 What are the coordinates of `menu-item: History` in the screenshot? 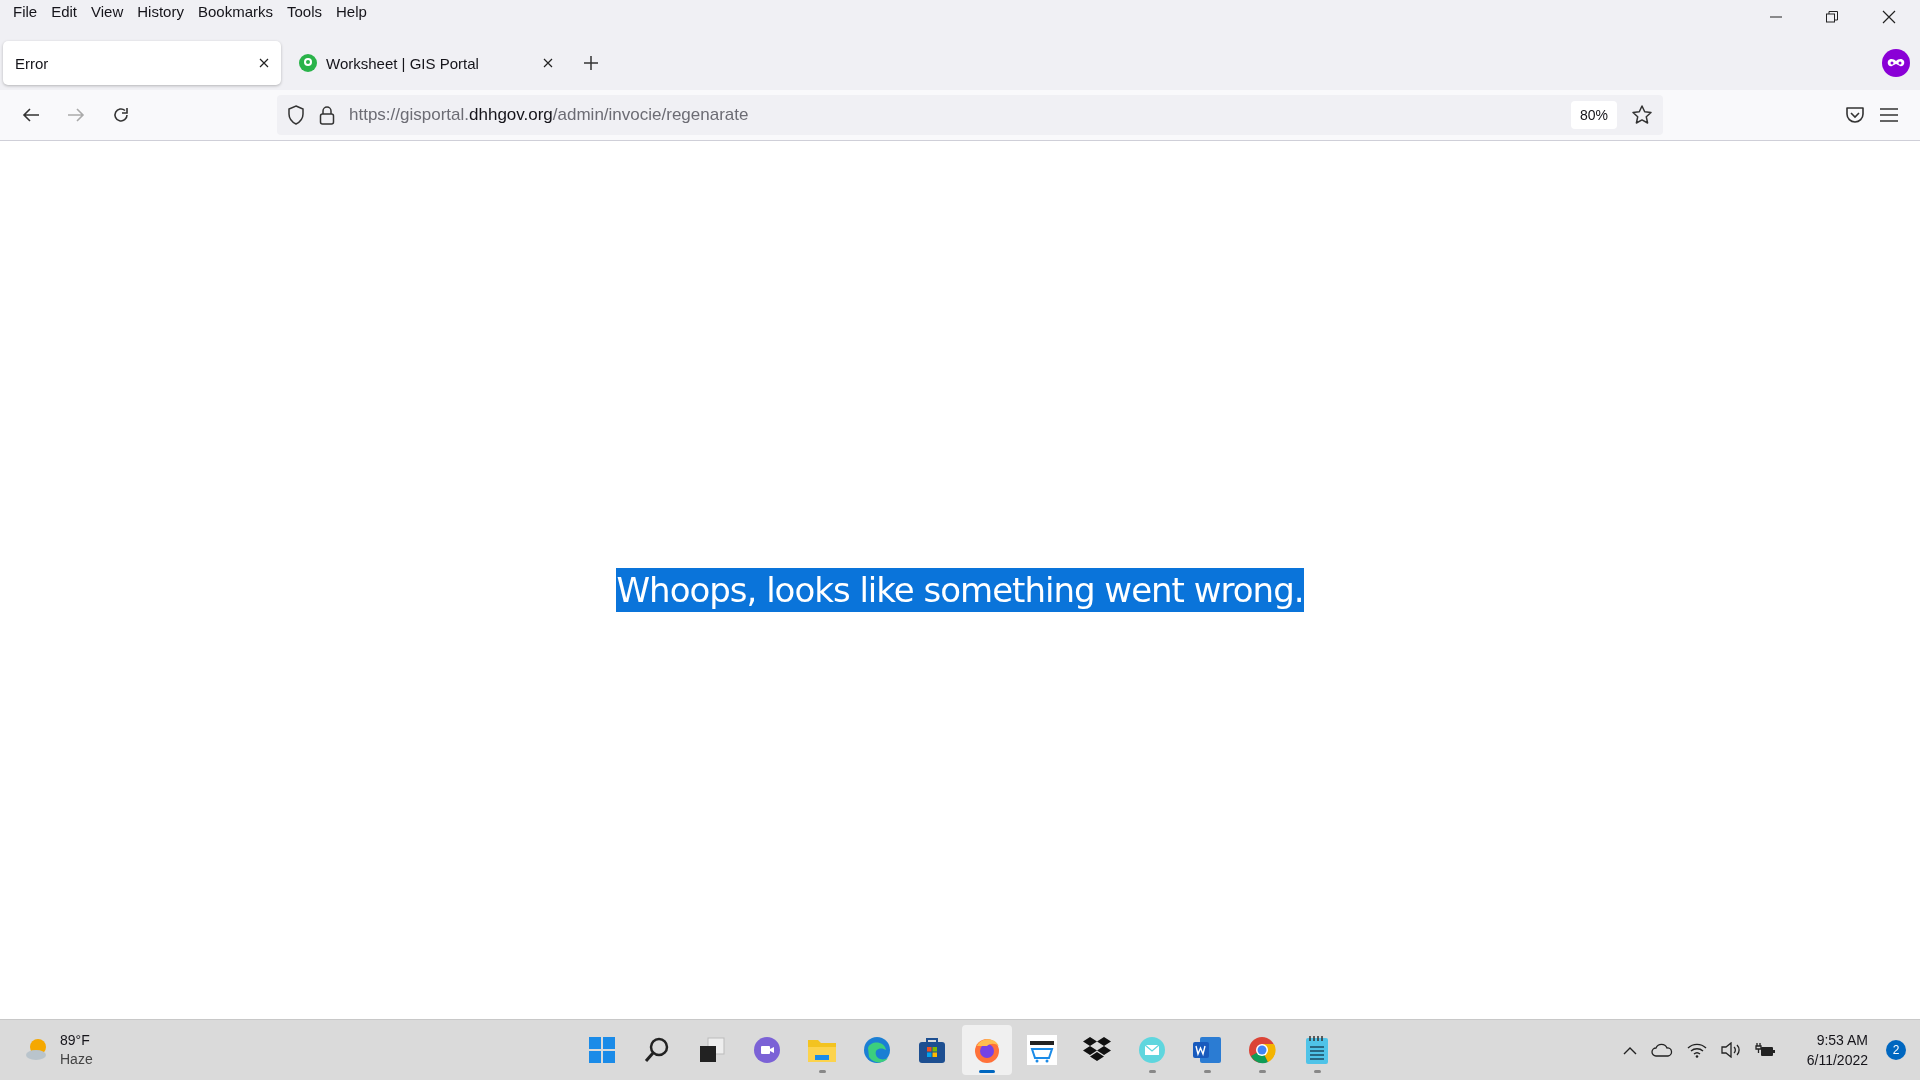 It's located at (160, 12).